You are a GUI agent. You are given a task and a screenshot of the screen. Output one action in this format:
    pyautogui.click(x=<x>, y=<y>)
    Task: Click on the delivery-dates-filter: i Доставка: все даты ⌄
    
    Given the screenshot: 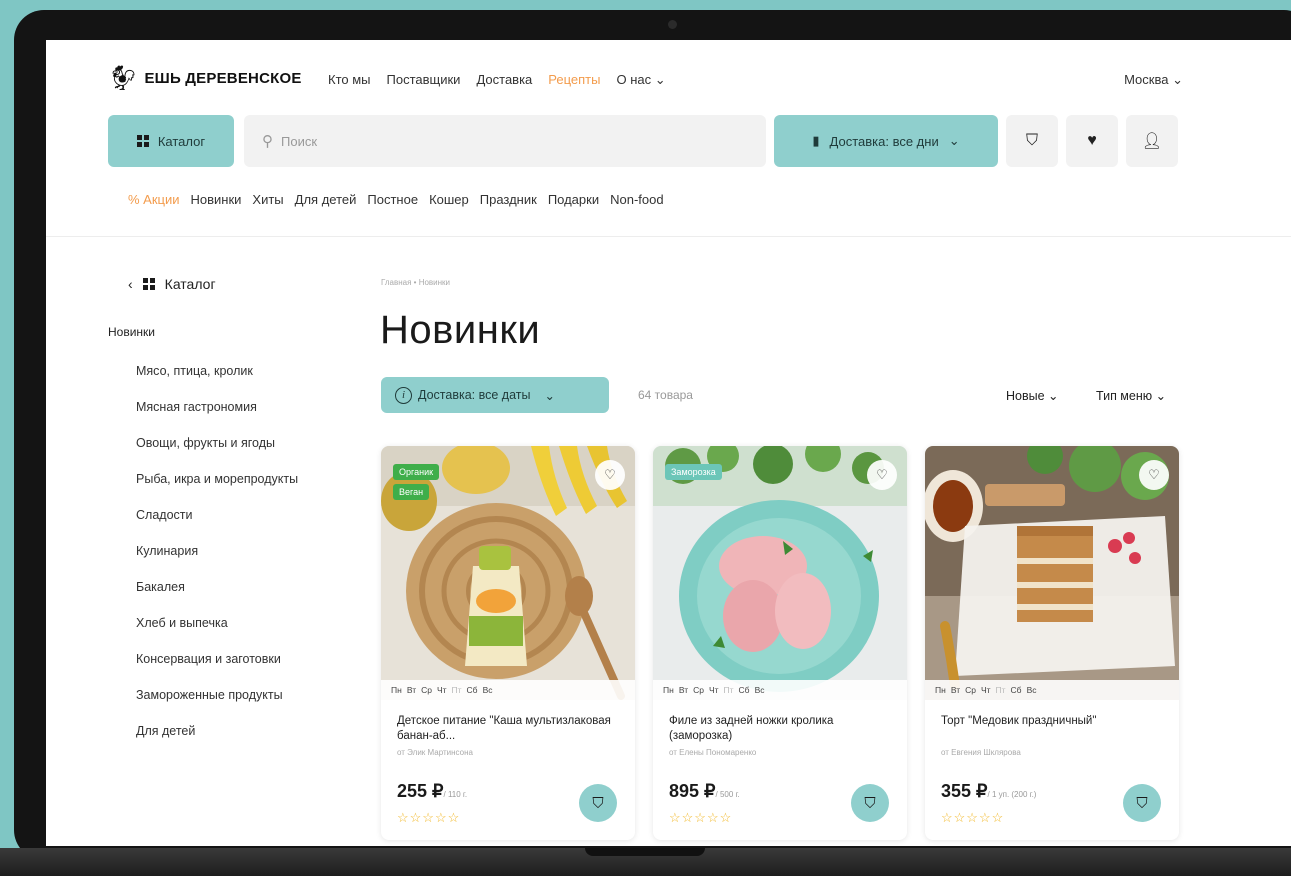 What is the action you would take?
    pyautogui.click(x=495, y=395)
    